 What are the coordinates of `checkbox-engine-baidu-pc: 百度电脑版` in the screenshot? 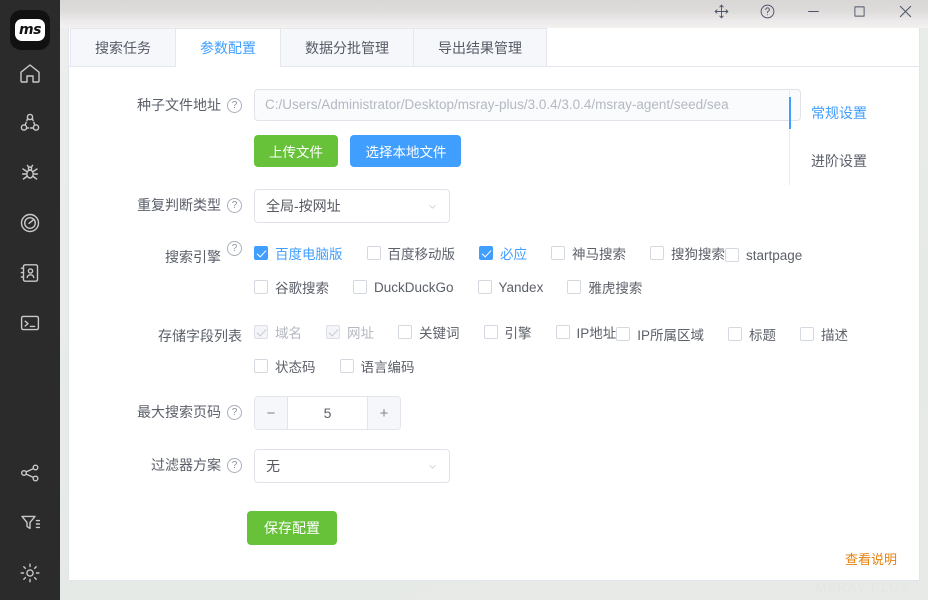 It's located at (298, 253).